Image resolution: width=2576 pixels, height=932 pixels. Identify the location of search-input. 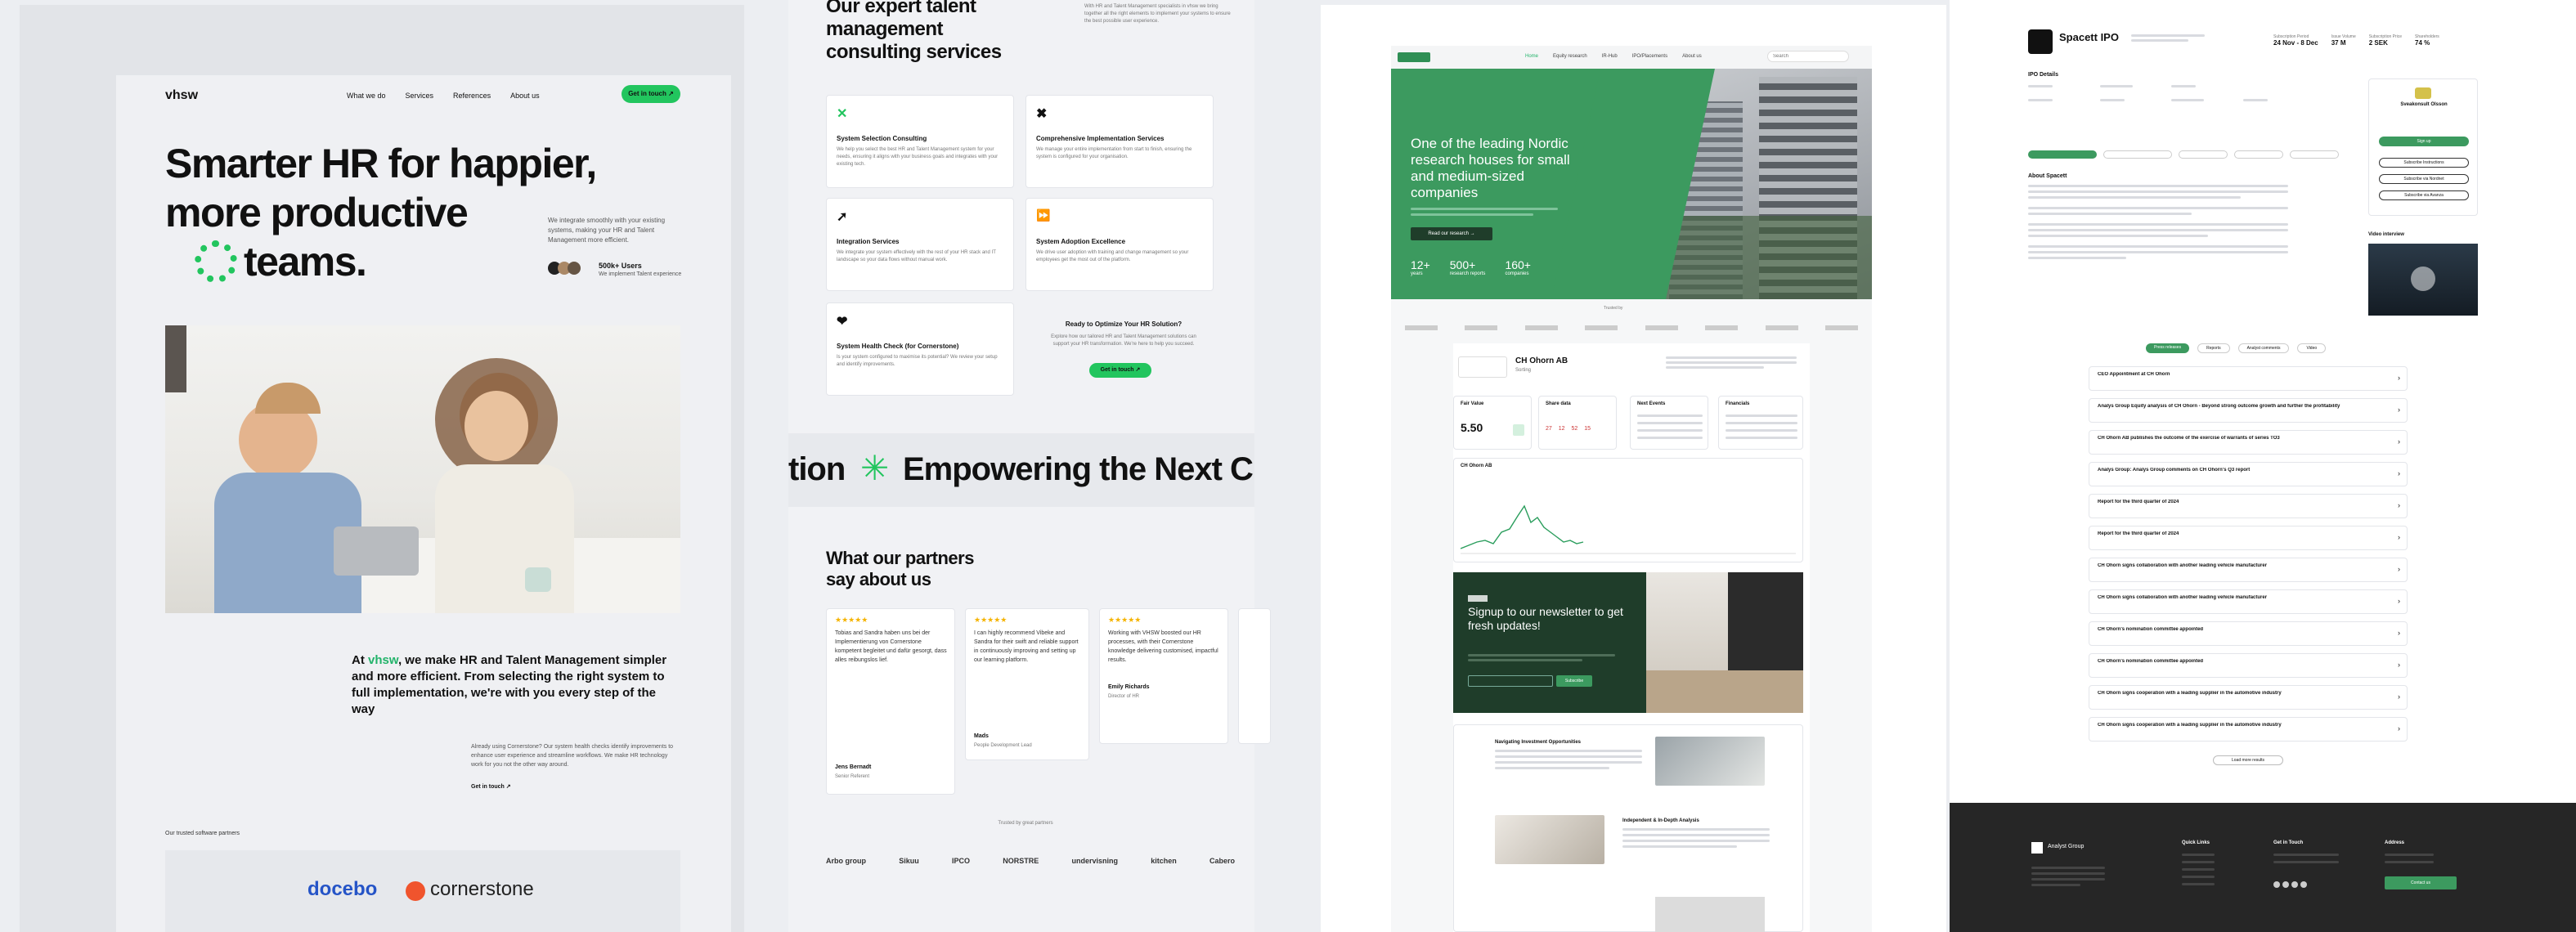
(1808, 56).